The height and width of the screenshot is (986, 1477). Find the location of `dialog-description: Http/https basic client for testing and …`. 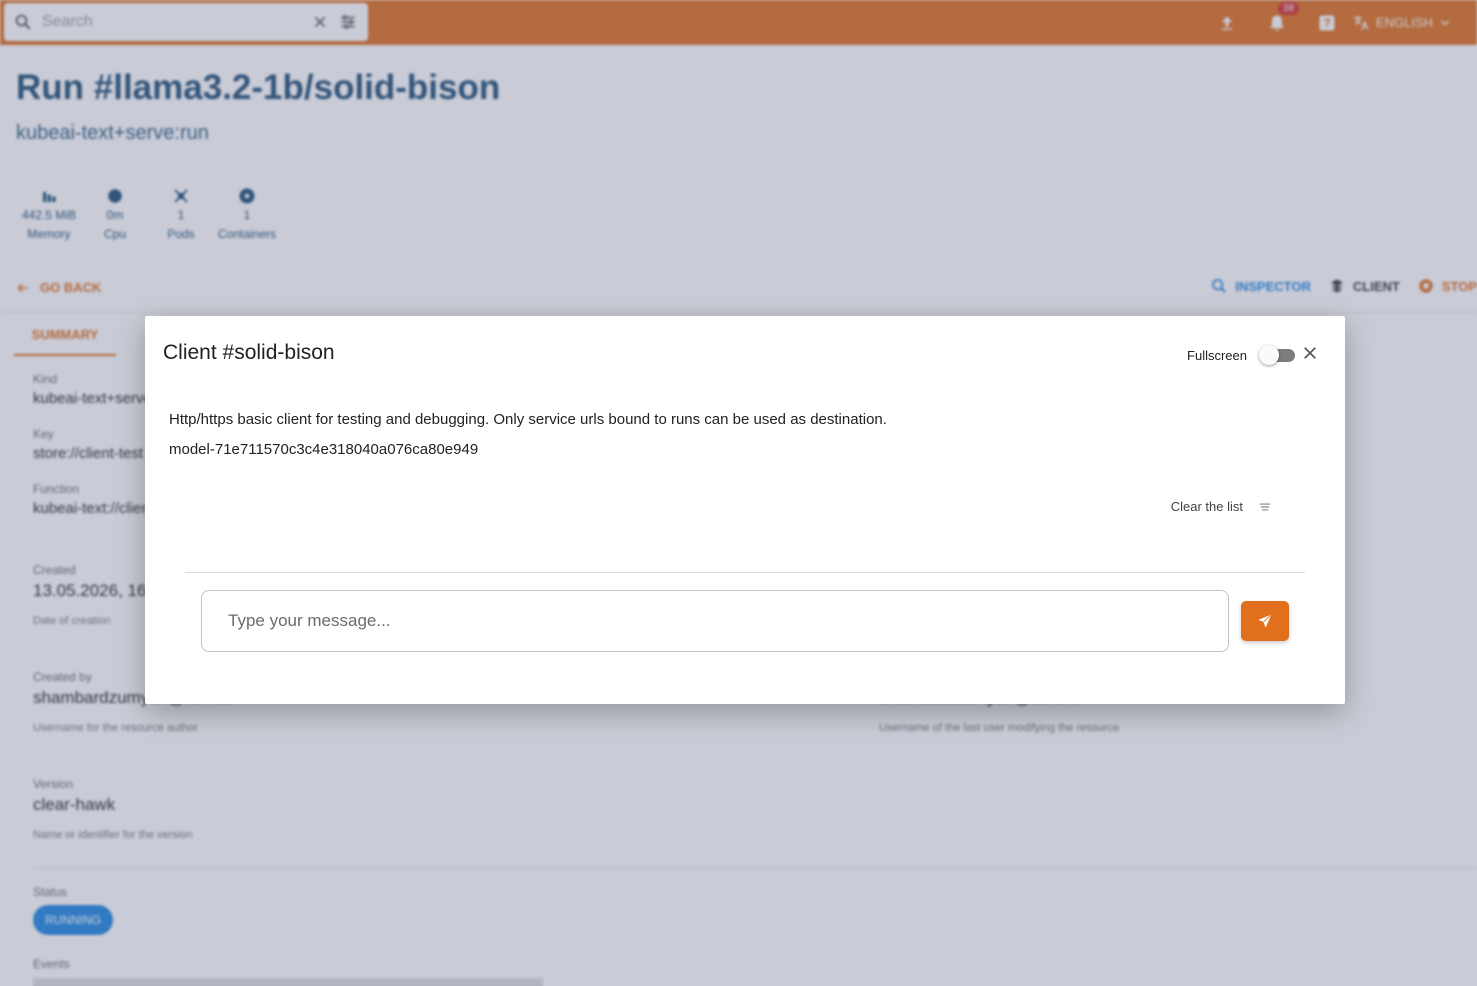

dialog-description: Http/https basic client for testing and … is located at coordinates (528, 419).